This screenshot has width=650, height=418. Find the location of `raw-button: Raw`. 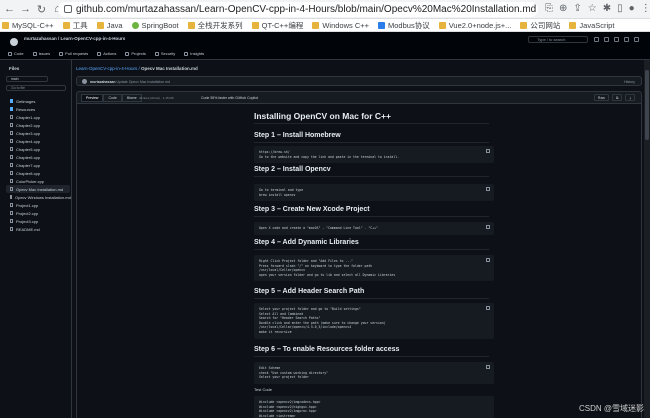

raw-button: Raw is located at coordinates (601, 97).